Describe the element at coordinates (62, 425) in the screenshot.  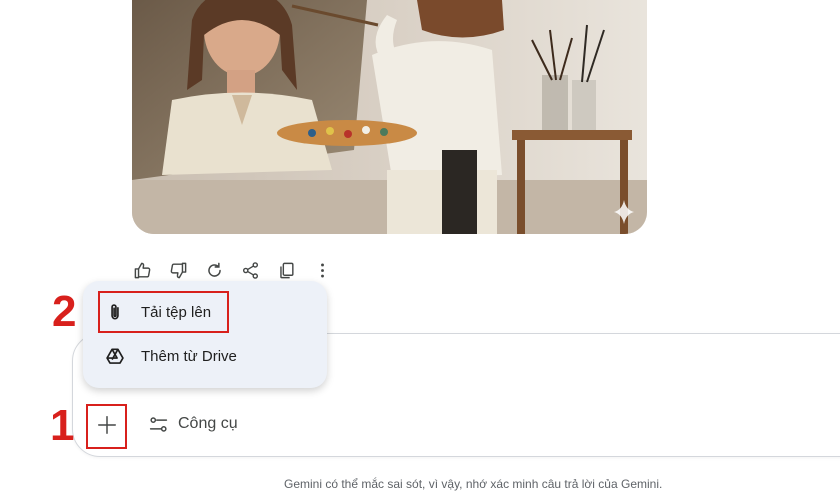
I see `step-number-1: 1` at that location.